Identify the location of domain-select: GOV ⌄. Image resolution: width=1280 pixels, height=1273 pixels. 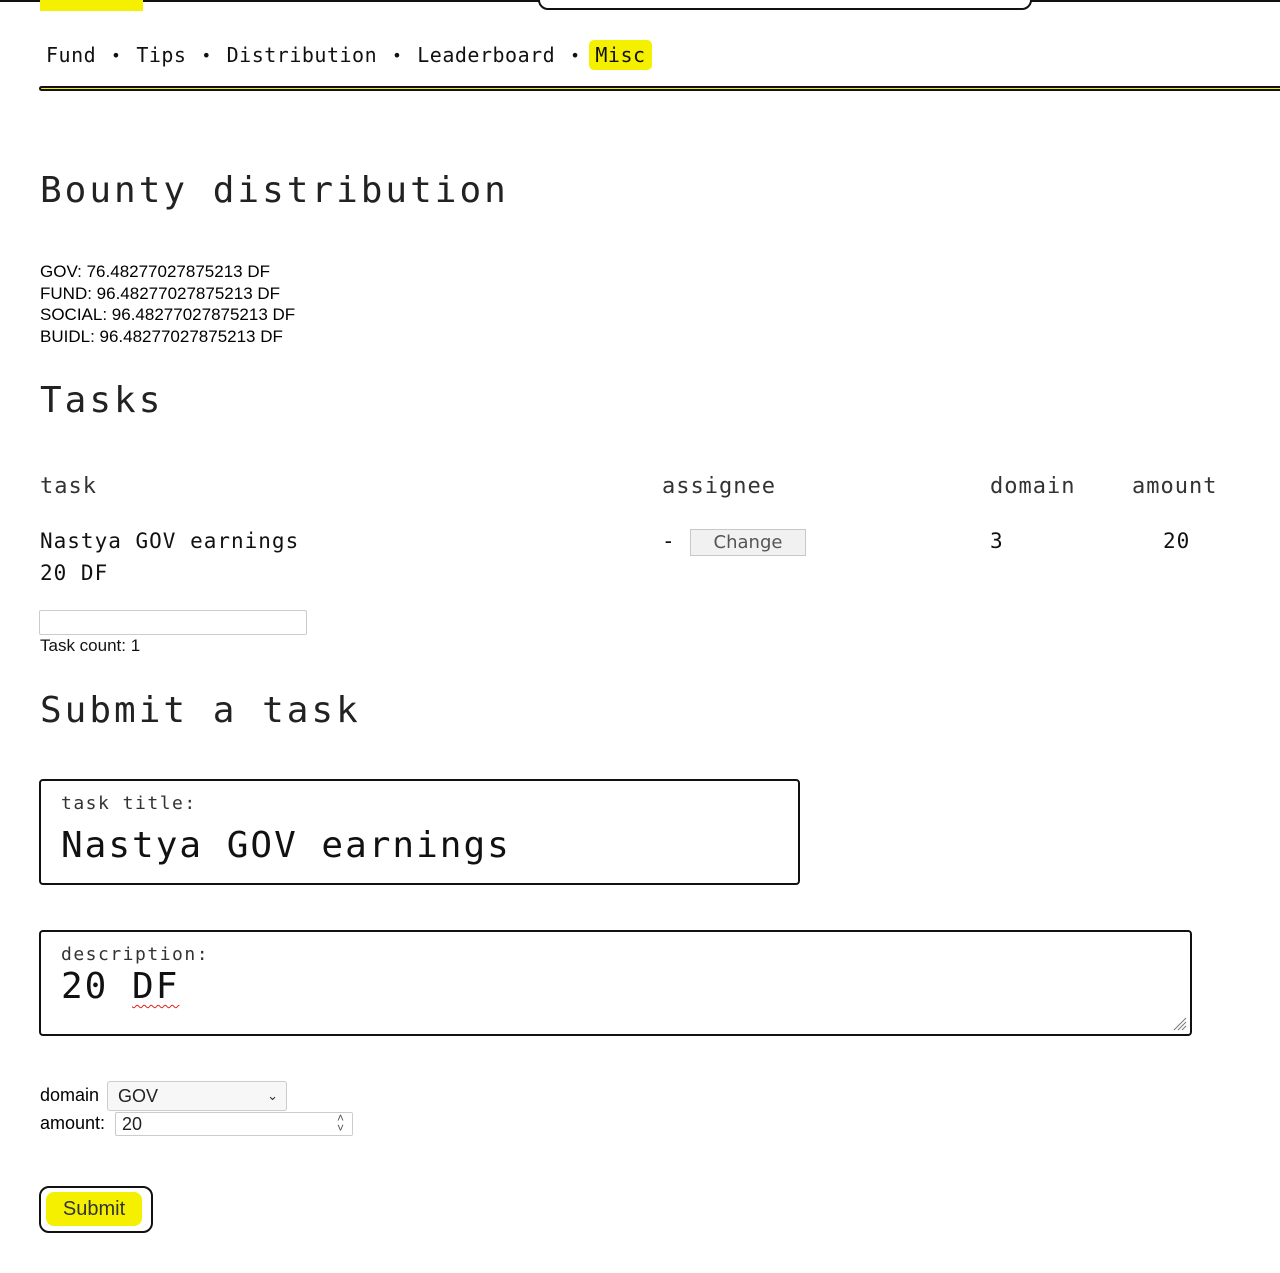
(197, 1096).